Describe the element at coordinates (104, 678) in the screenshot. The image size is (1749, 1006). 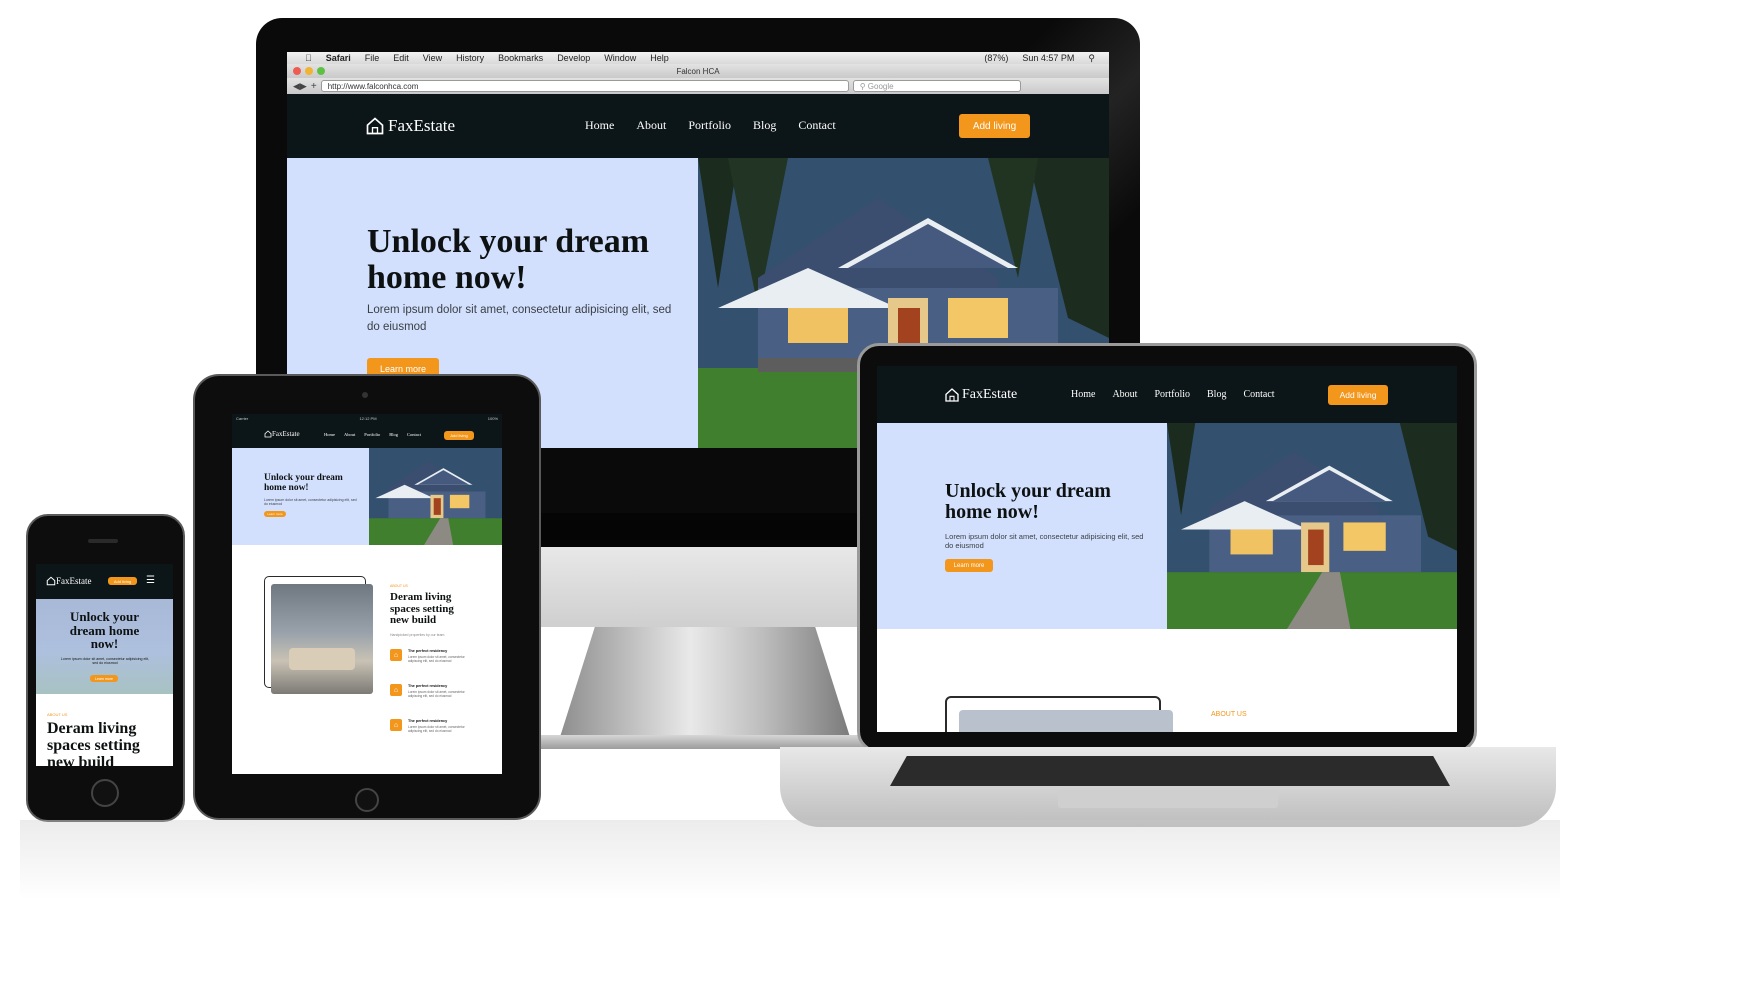
I see `phone-learn-more-button: Learn more` at that location.